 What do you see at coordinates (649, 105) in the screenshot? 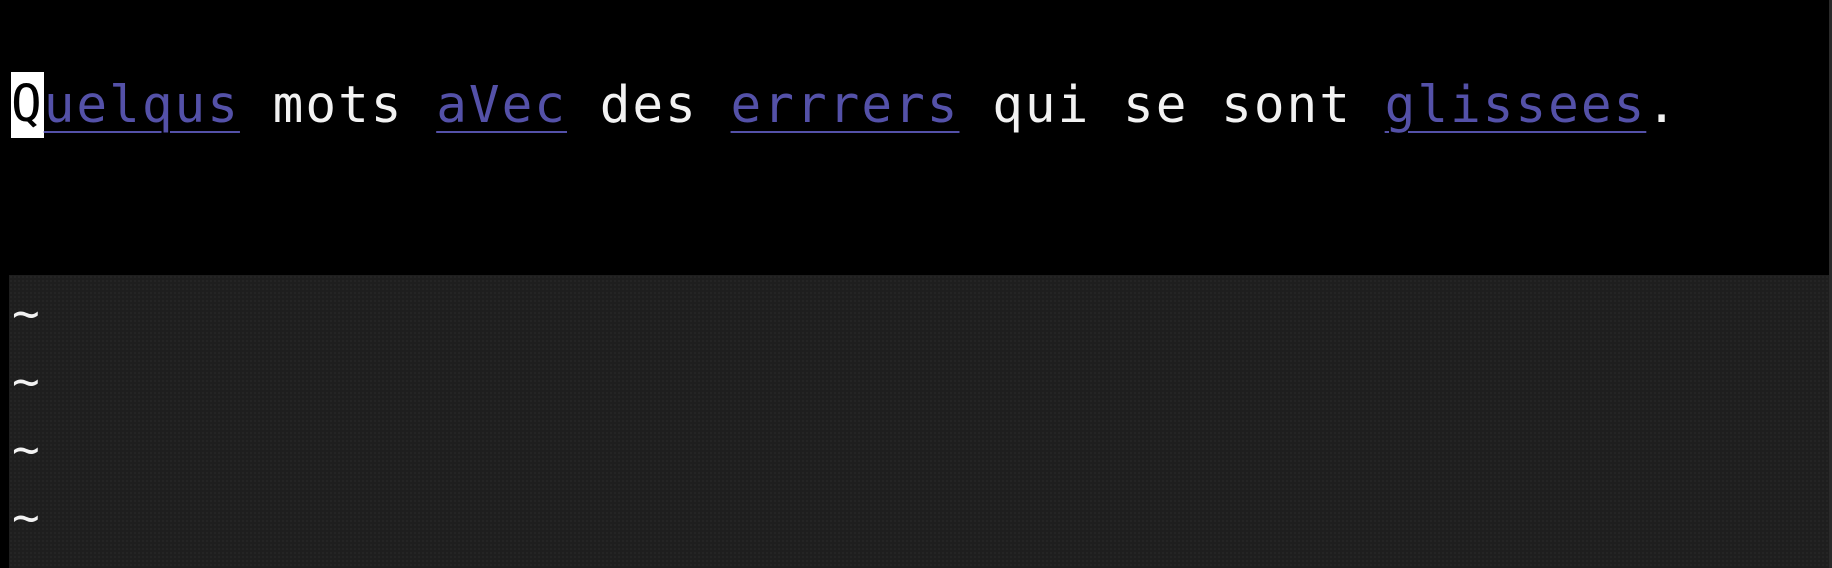
I see `text-segment: des` at bounding box center [649, 105].